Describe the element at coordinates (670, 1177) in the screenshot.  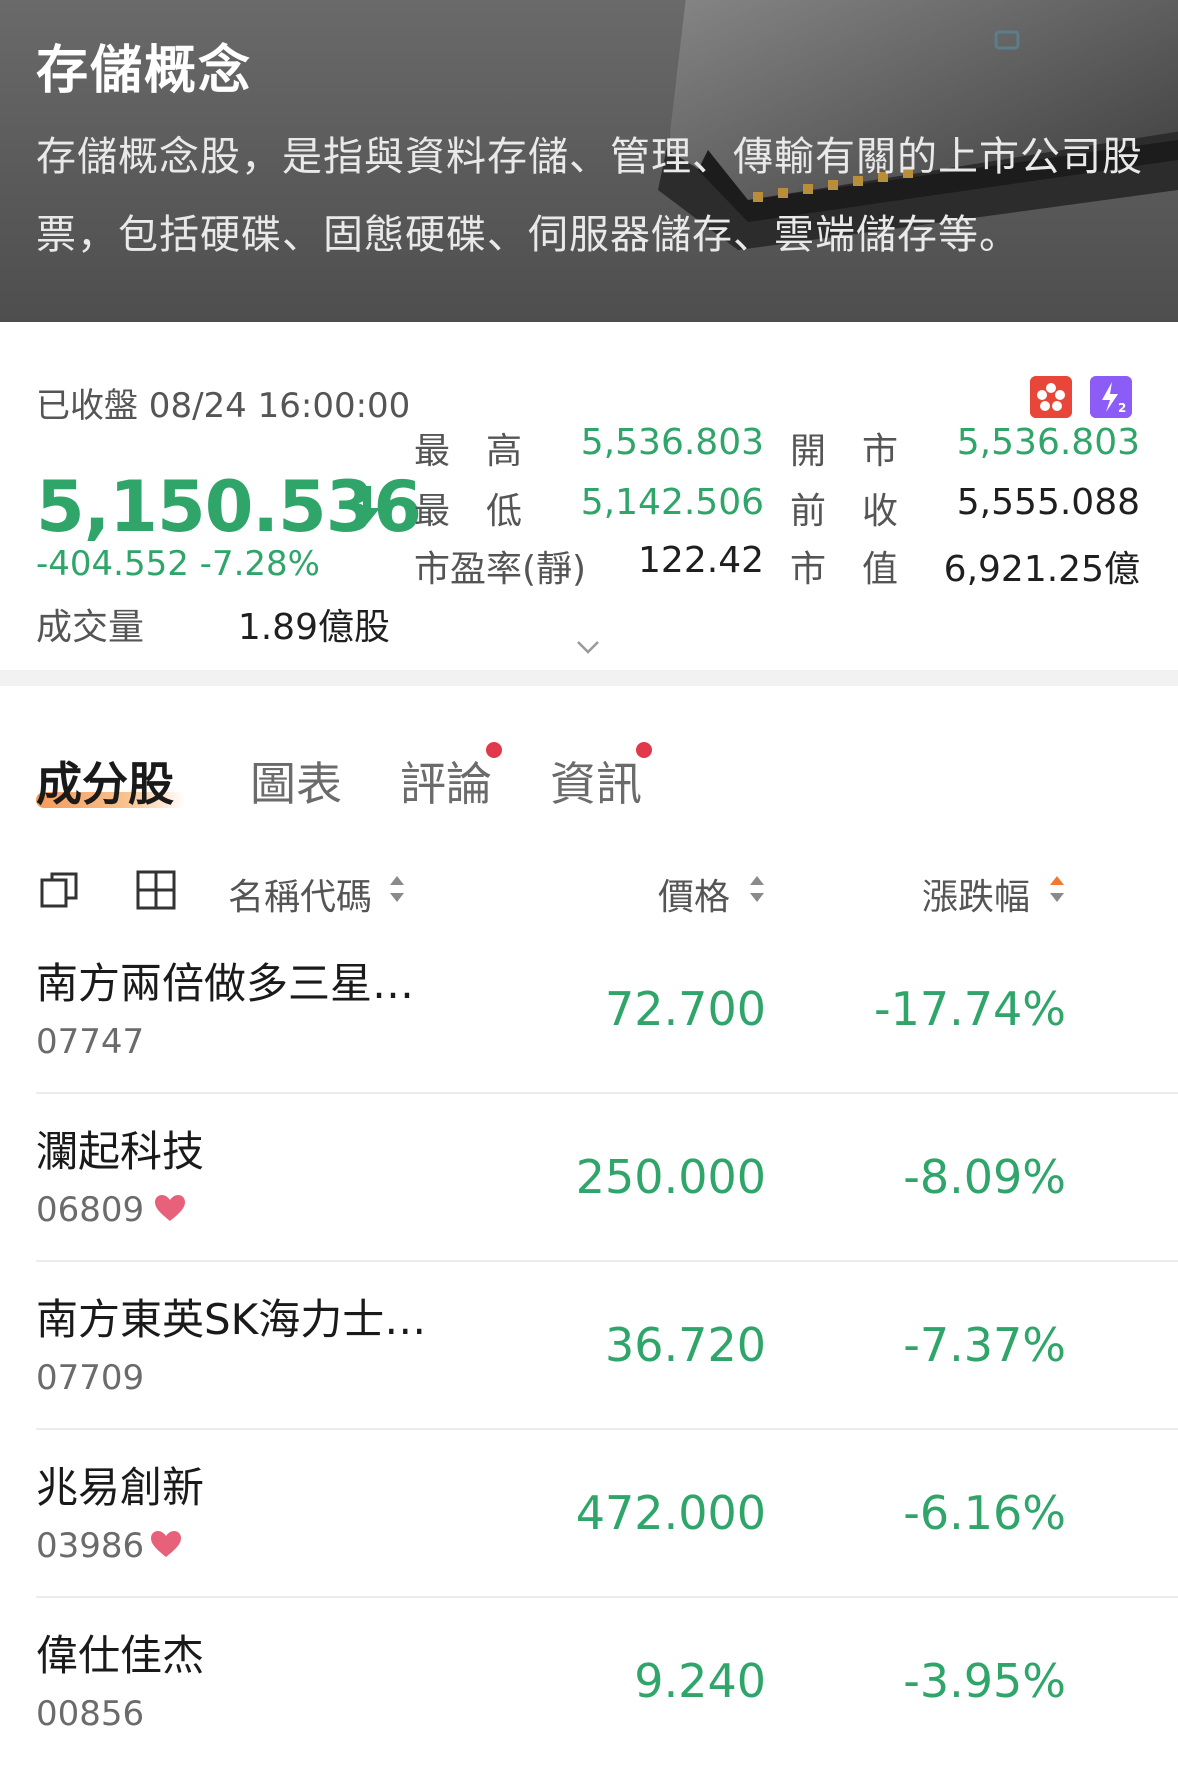
I see `stock-price: 250.000` at that location.